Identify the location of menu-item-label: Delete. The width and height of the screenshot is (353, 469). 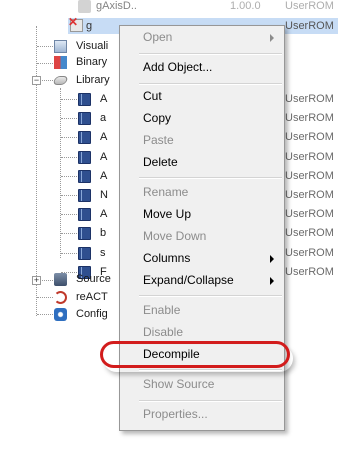
(160, 162).